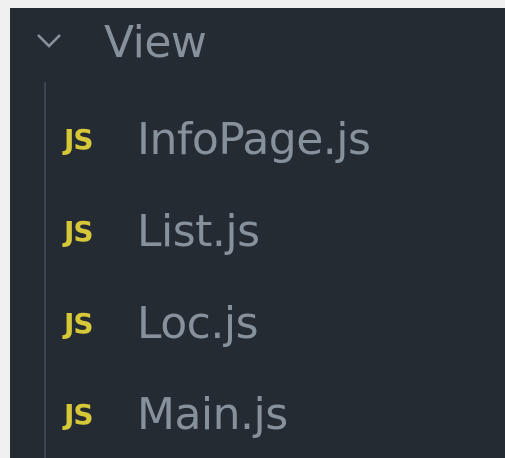  What do you see at coordinates (49, 40) in the screenshot?
I see `chevron-down-icon` at bounding box center [49, 40].